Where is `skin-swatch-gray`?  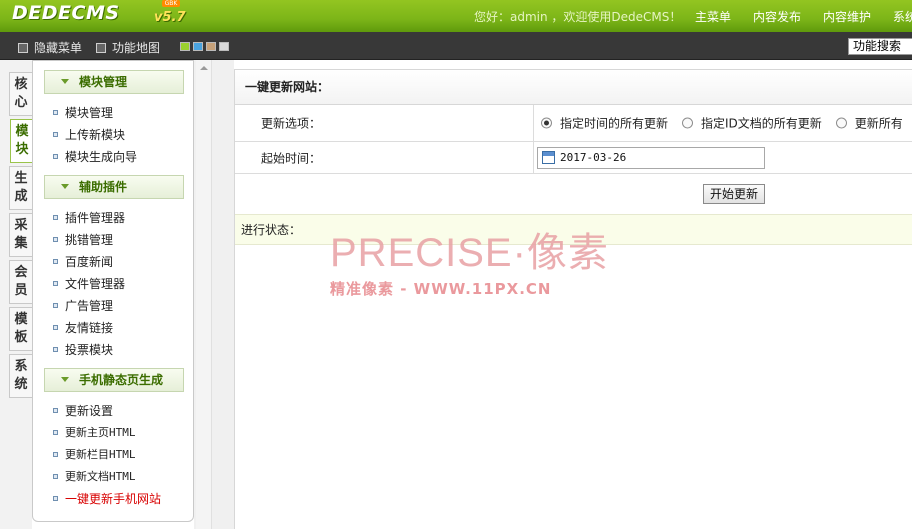 skin-swatch-gray is located at coordinates (224, 46).